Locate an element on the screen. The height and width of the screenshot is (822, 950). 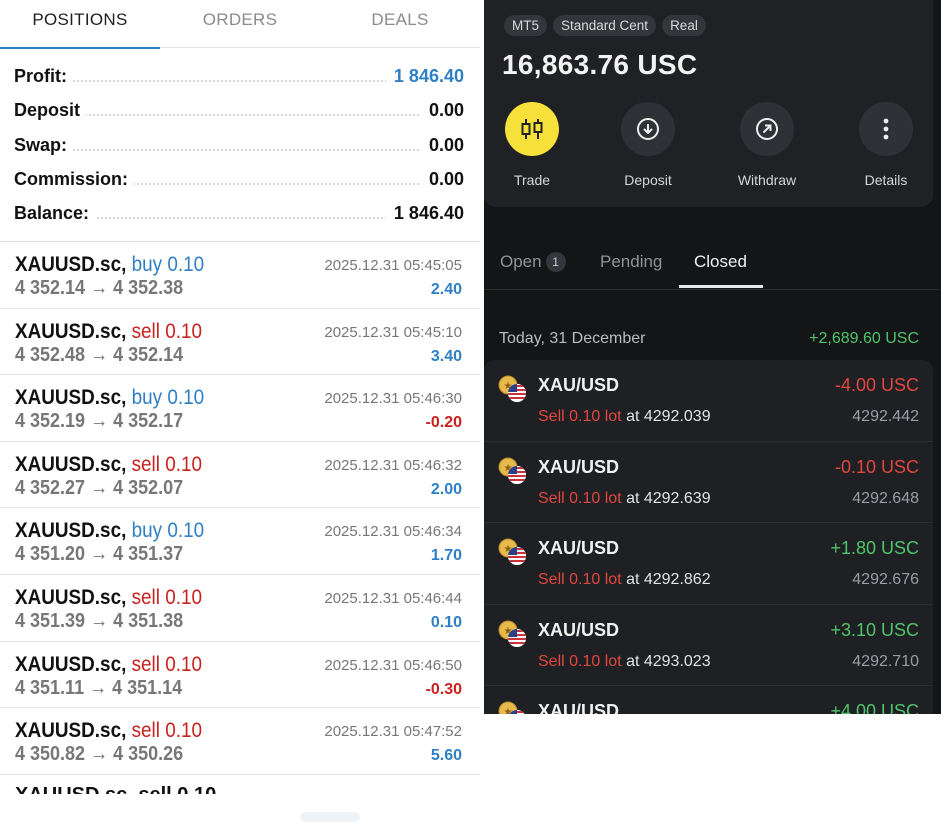
deposit-label: Deposit is located at coordinates (648, 180).